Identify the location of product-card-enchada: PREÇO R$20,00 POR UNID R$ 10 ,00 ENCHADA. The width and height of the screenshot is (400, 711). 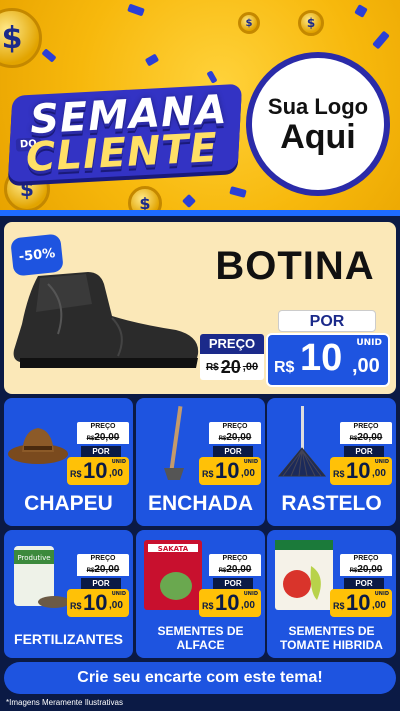
(200, 462).